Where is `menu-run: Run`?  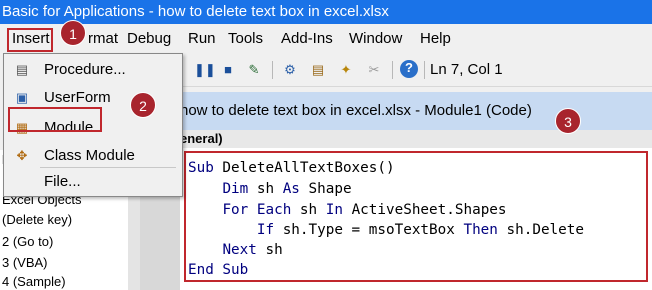 menu-run: Run is located at coordinates (202, 38).